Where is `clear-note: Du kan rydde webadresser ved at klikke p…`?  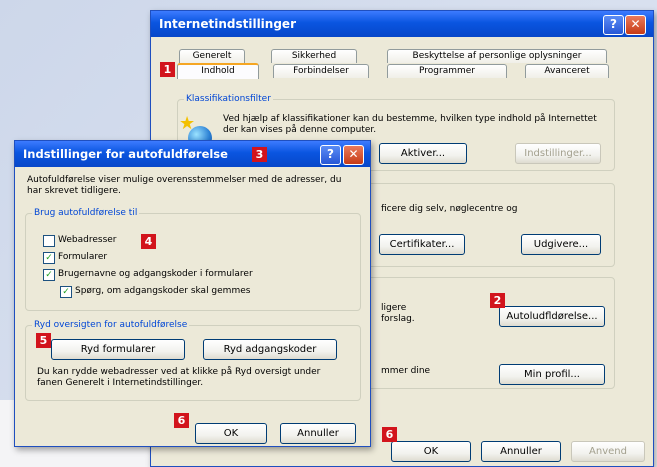 clear-note: Du kan rydde webadresser ved at klikke p… is located at coordinates (179, 377).